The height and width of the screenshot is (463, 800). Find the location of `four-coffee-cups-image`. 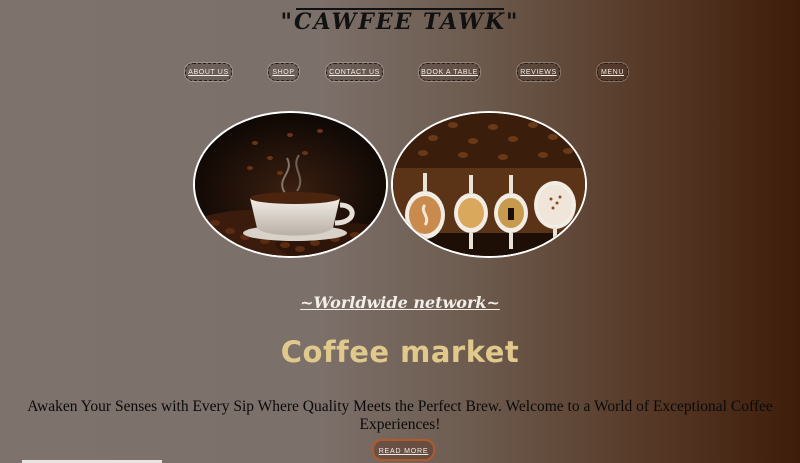

four-coffee-cups-image is located at coordinates (489, 184).